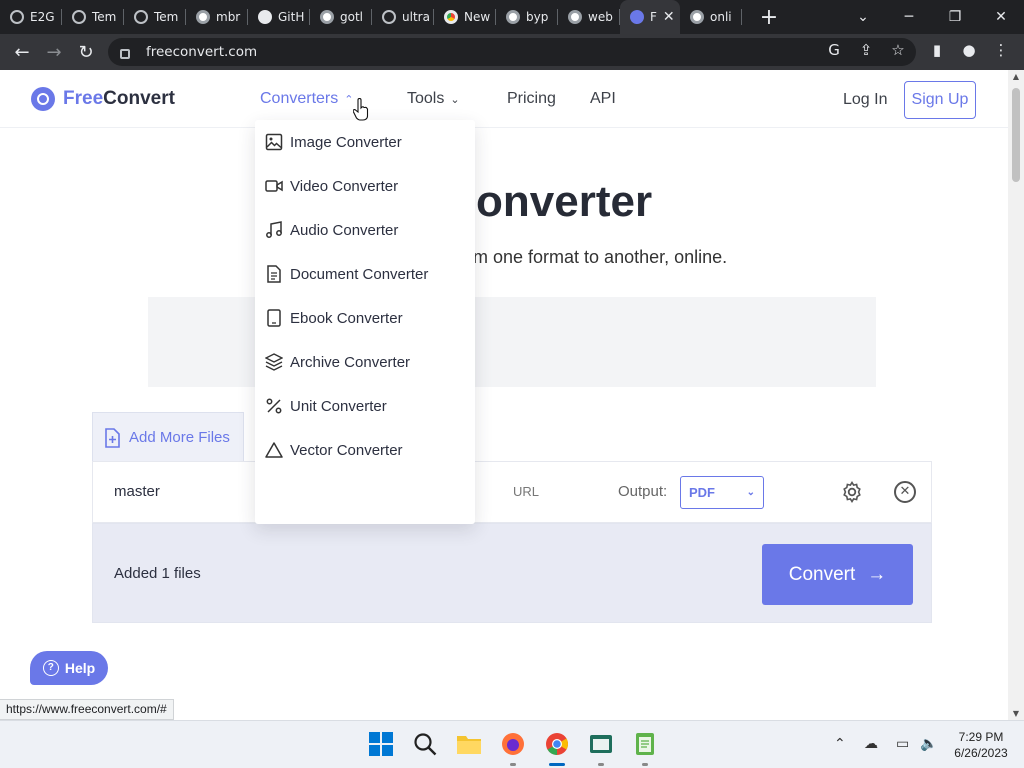 The image size is (1024, 768). I want to click on google-lens-icon: G, so click(834, 50).